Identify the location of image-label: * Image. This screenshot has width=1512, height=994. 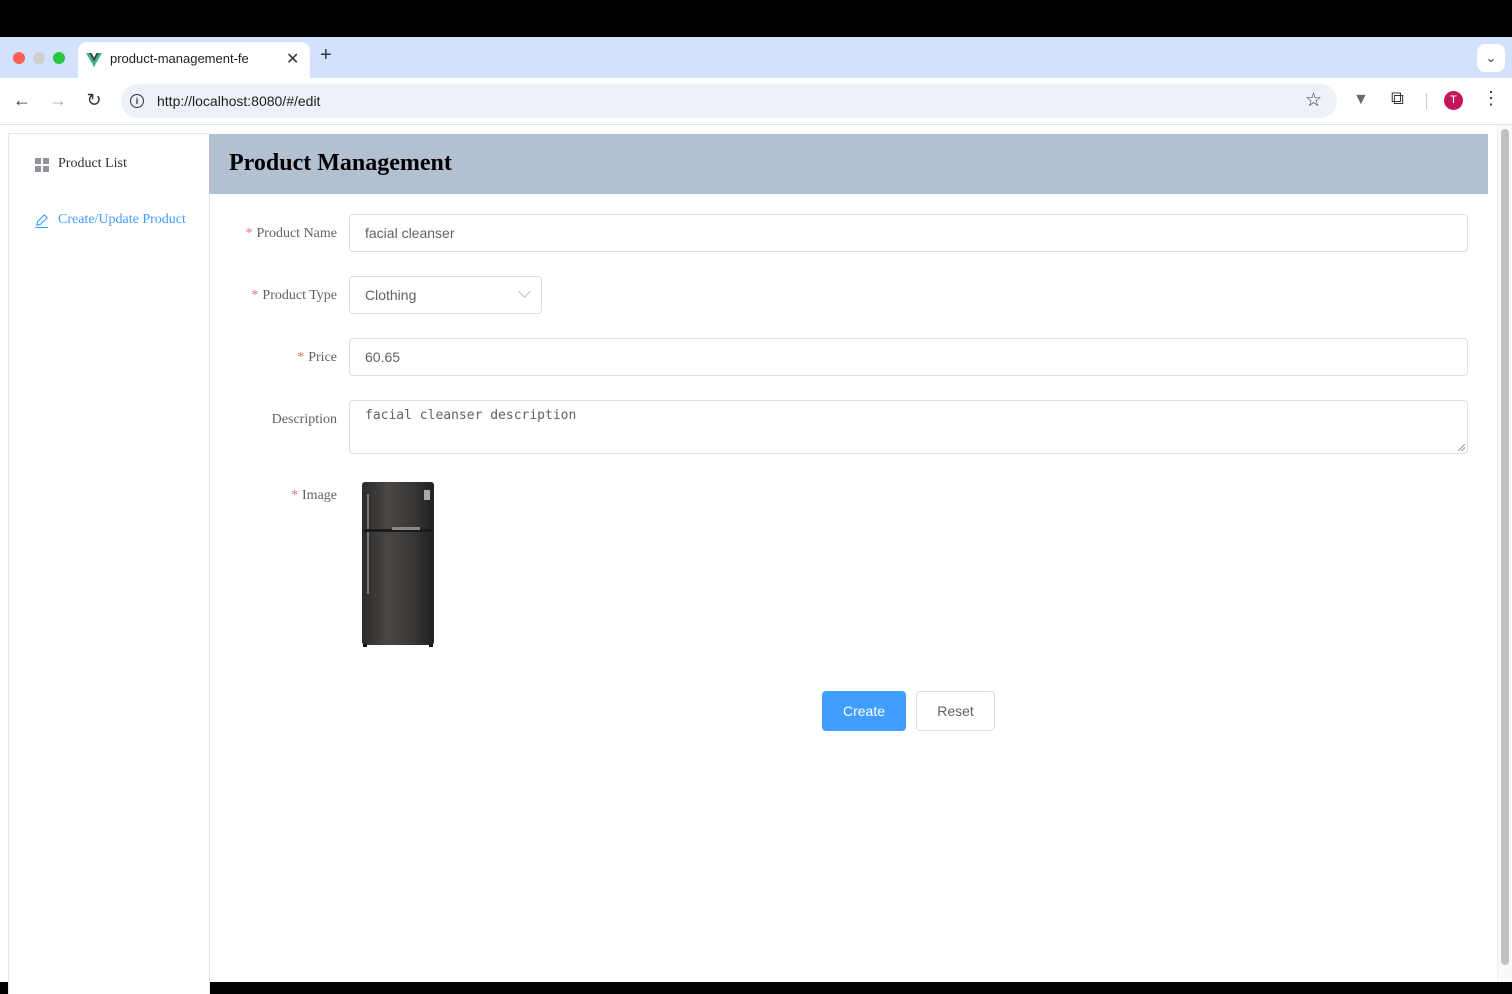
(273, 496).